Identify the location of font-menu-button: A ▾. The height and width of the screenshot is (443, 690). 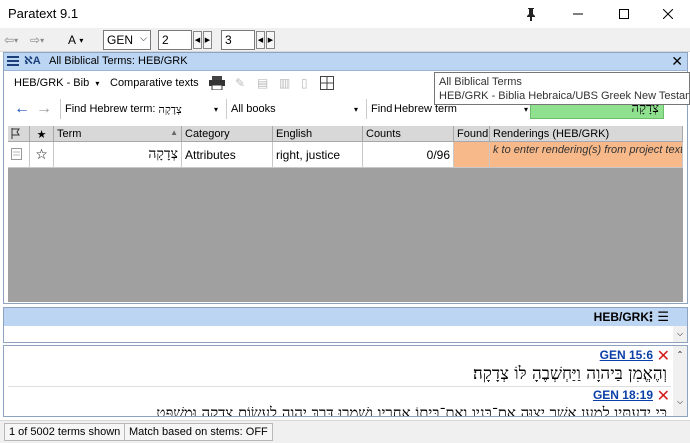
(75, 40).